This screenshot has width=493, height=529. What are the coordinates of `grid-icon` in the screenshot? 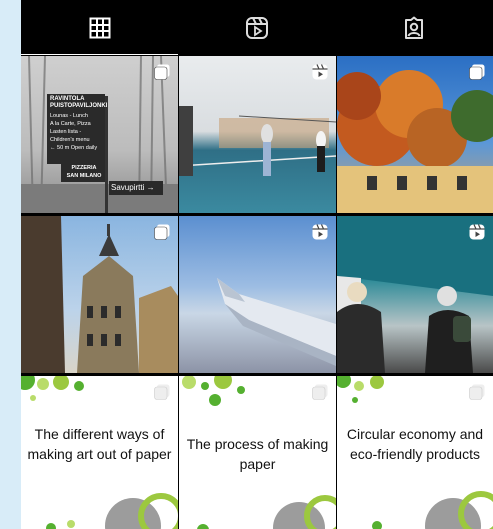 It's located at (99, 27).